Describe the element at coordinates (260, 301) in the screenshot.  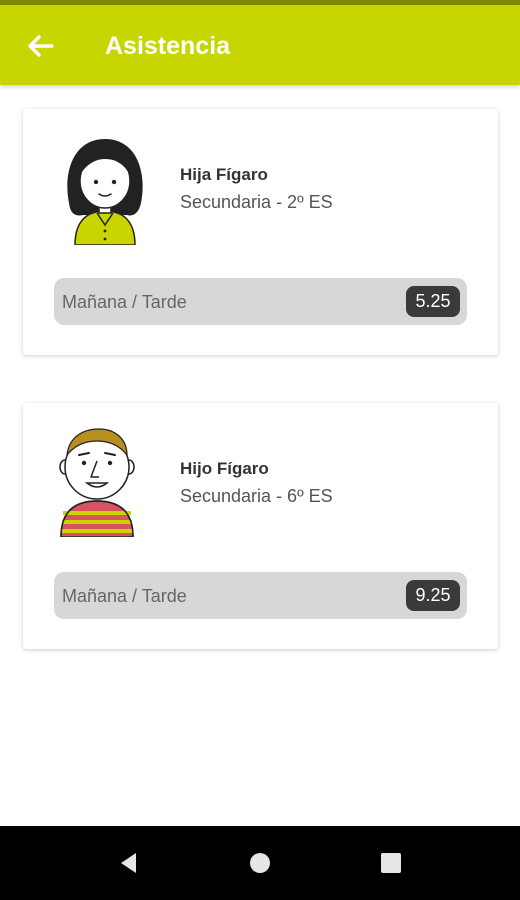
I see `attendance-bar: Mañana / Tarde 5.25` at that location.